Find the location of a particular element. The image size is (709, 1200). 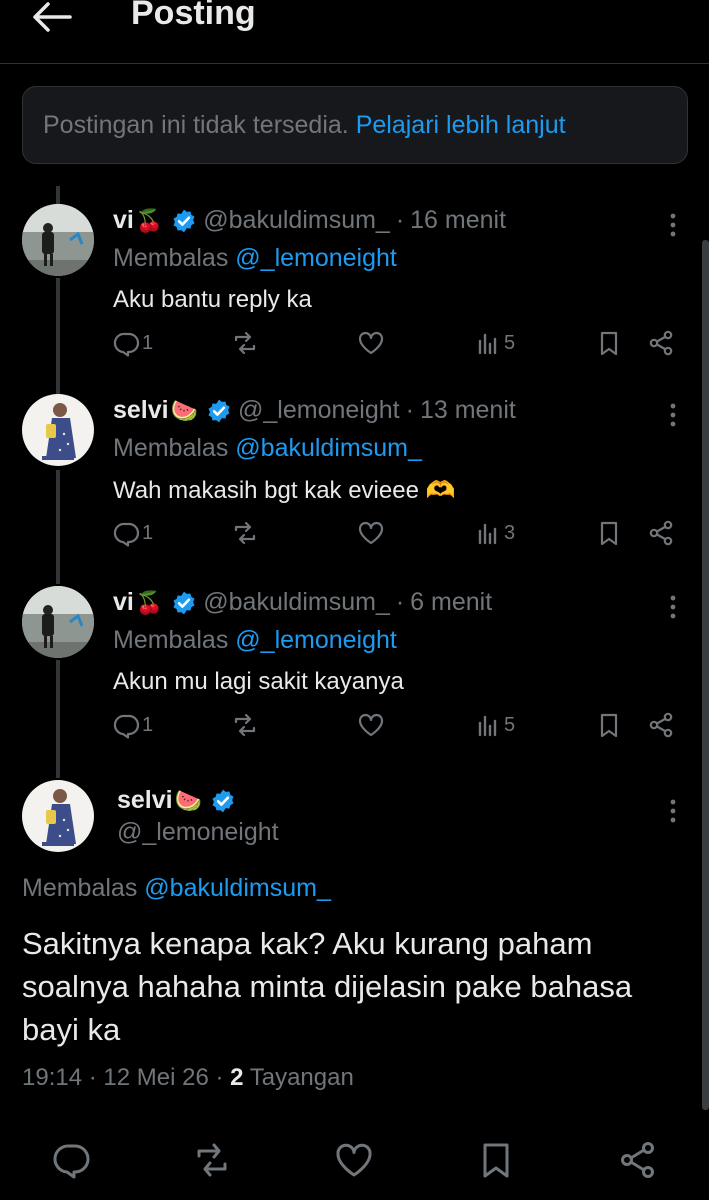

back-arrow-icon is located at coordinates (51, 17).